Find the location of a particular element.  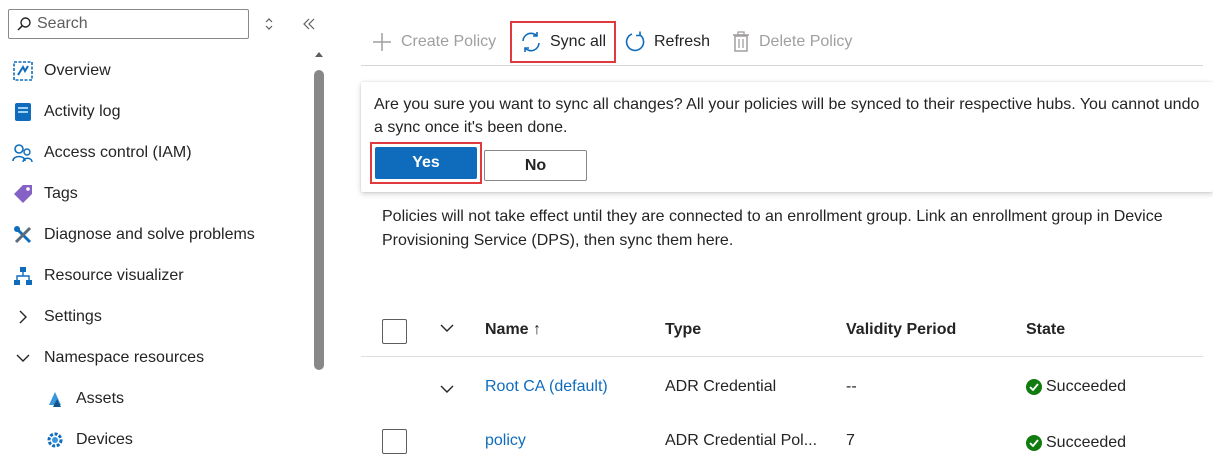

sidebar-item-label: Devices is located at coordinates (104, 439).